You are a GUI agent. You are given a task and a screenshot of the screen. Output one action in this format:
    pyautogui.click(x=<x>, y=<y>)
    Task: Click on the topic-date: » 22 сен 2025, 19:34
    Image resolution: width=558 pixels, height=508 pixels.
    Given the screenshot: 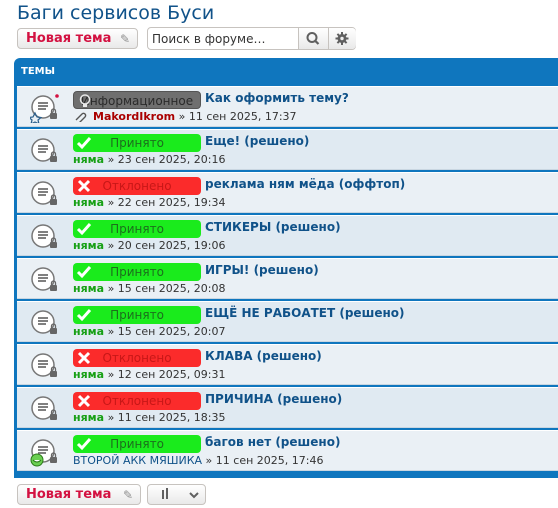 What is the action you would take?
    pyautogui.click(x=166, y=202)
    